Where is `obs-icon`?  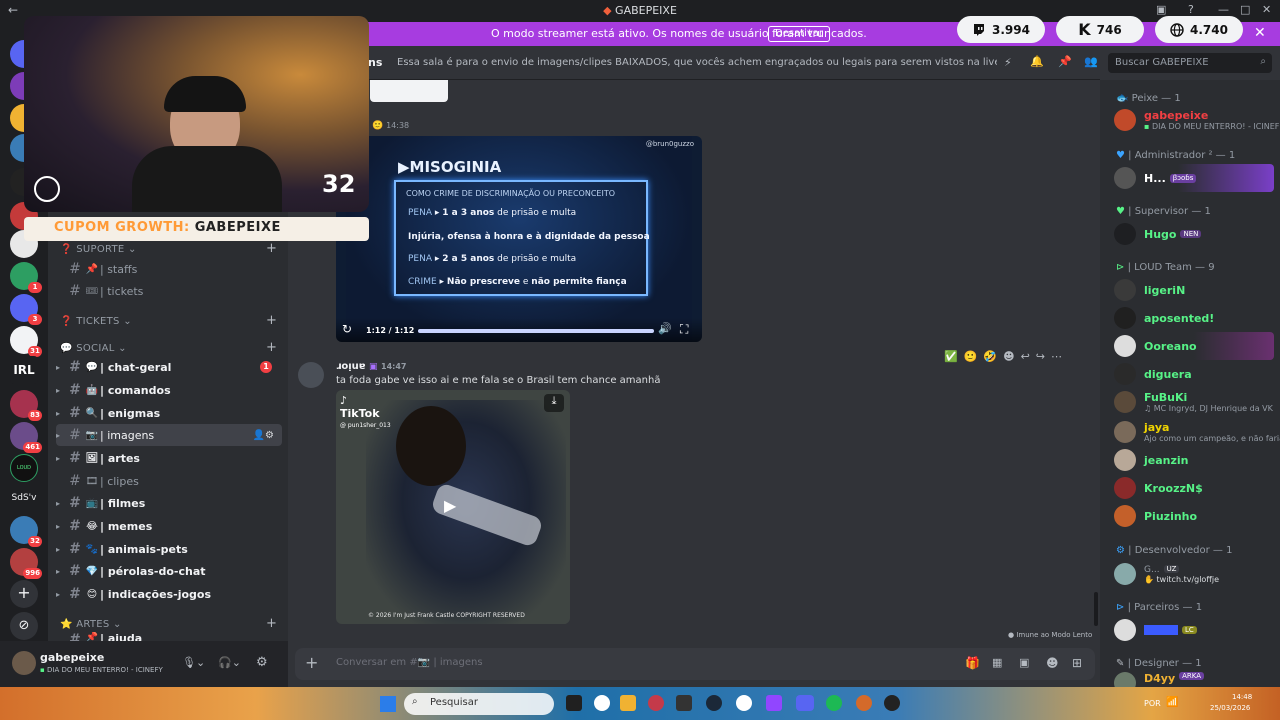 obs-icon is located at coordinates (892, 703).